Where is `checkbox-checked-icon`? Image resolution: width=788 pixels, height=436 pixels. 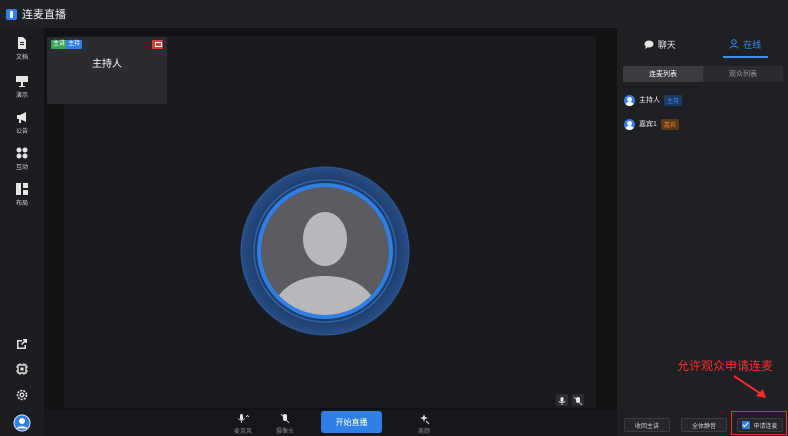 checkbox-checked-icon is located at coordinates (746, 425).